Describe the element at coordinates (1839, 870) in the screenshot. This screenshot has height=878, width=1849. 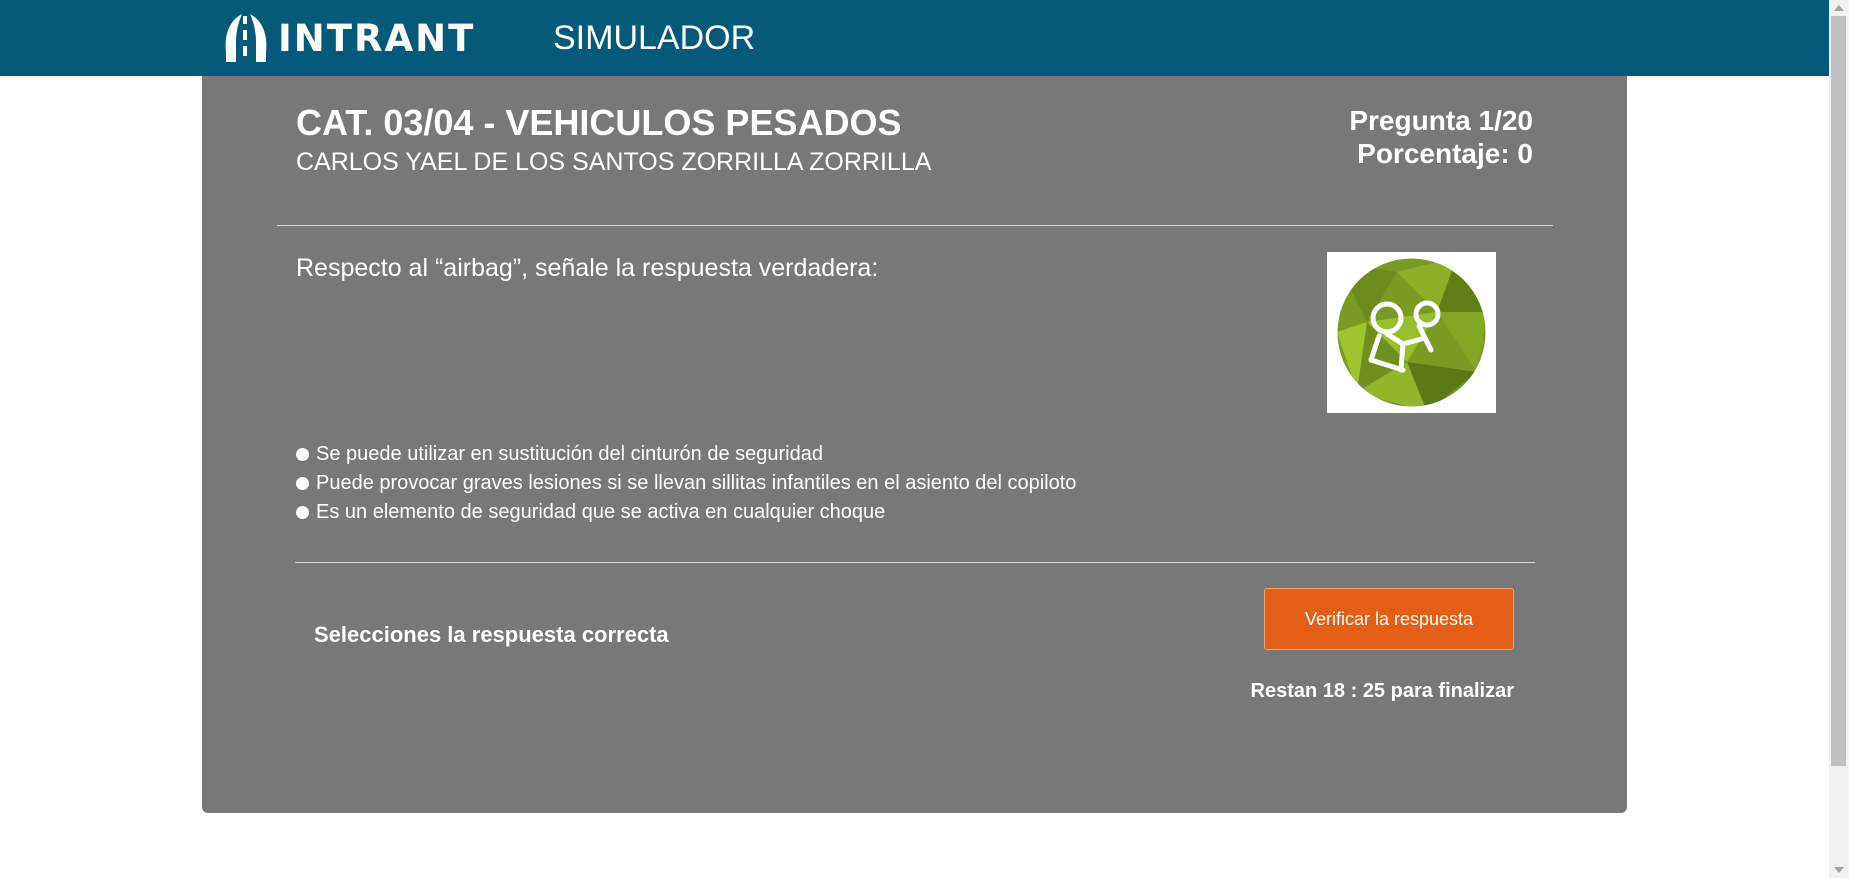
I see `scroll-down-arrow-icon` at that location.